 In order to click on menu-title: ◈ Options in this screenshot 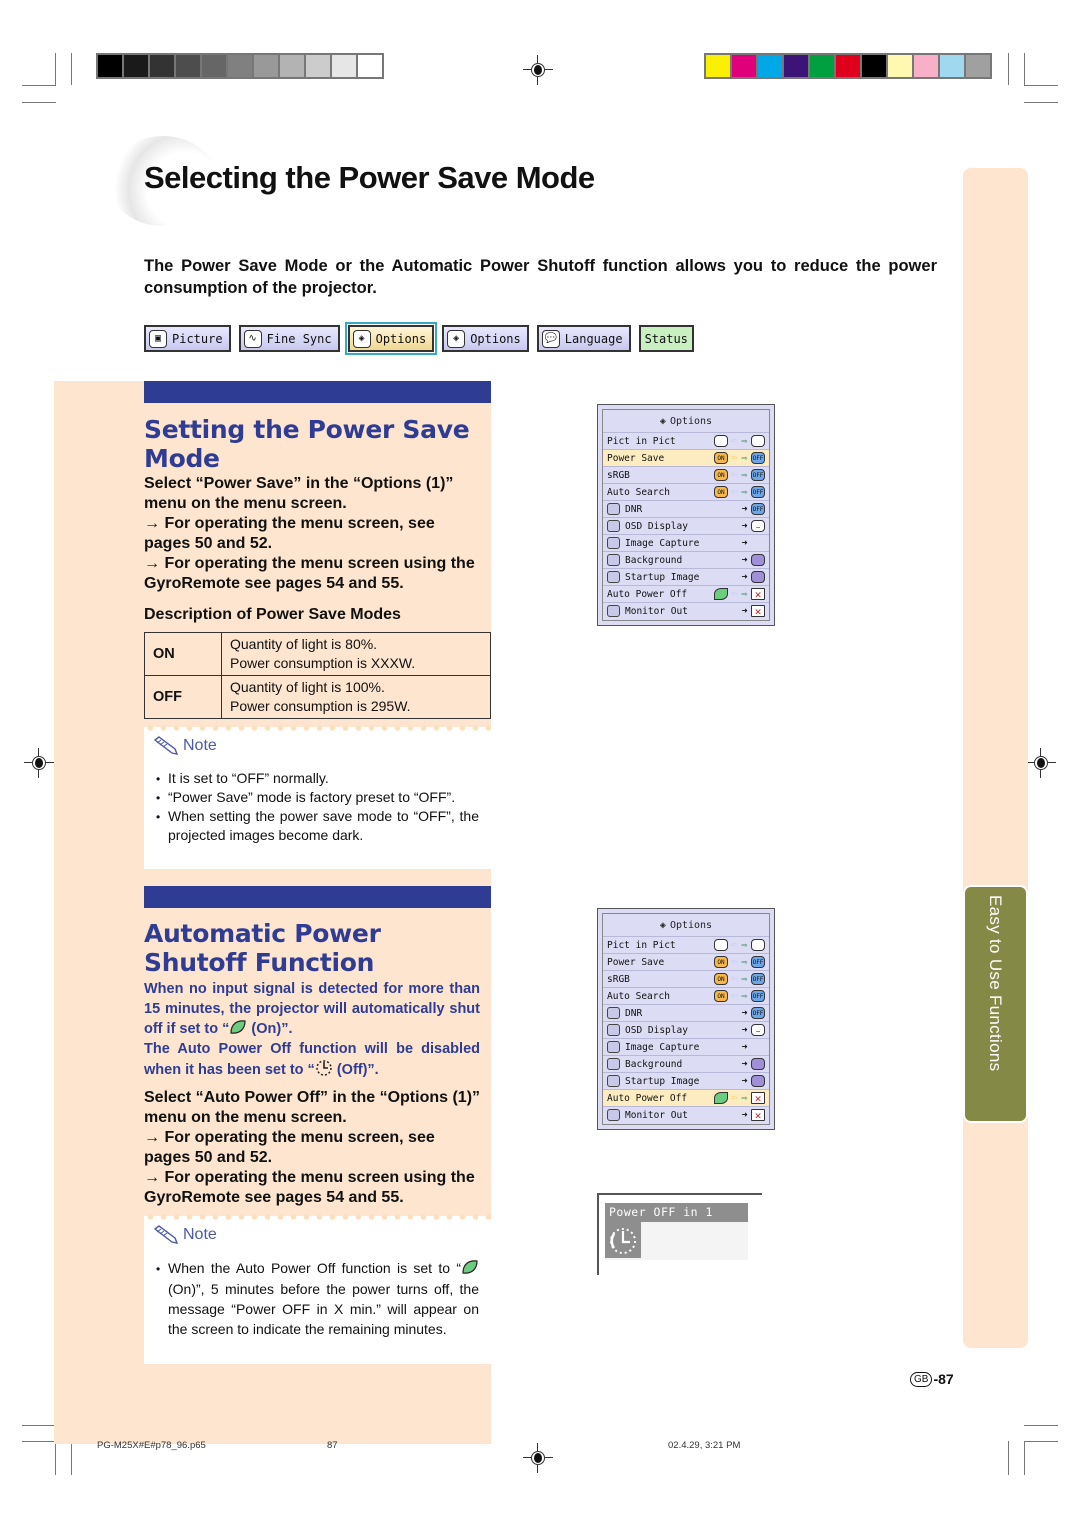, I will do `click(686, 421)`.